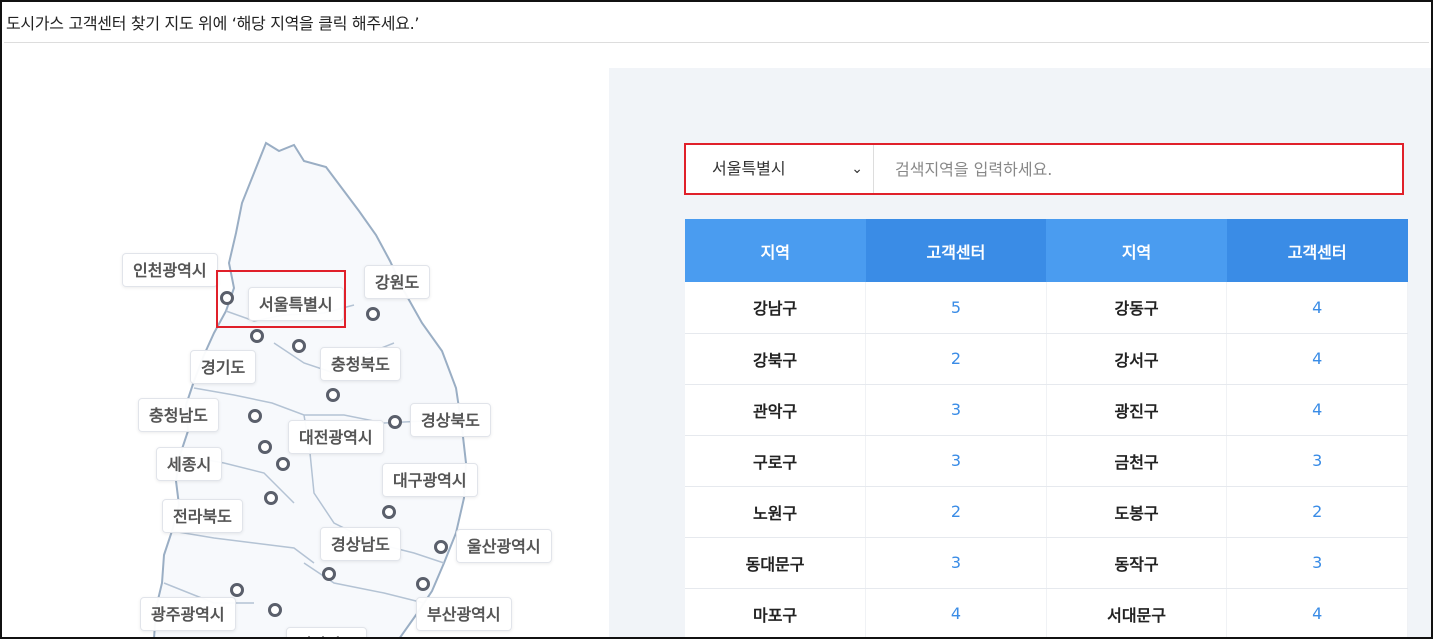 The height and width of the screenshot is (639, 1433). What do you see at coordinates (749, 168) in the screenshot?
I see `city-select-value: 서울특별시` at bounding box center [749, 168].